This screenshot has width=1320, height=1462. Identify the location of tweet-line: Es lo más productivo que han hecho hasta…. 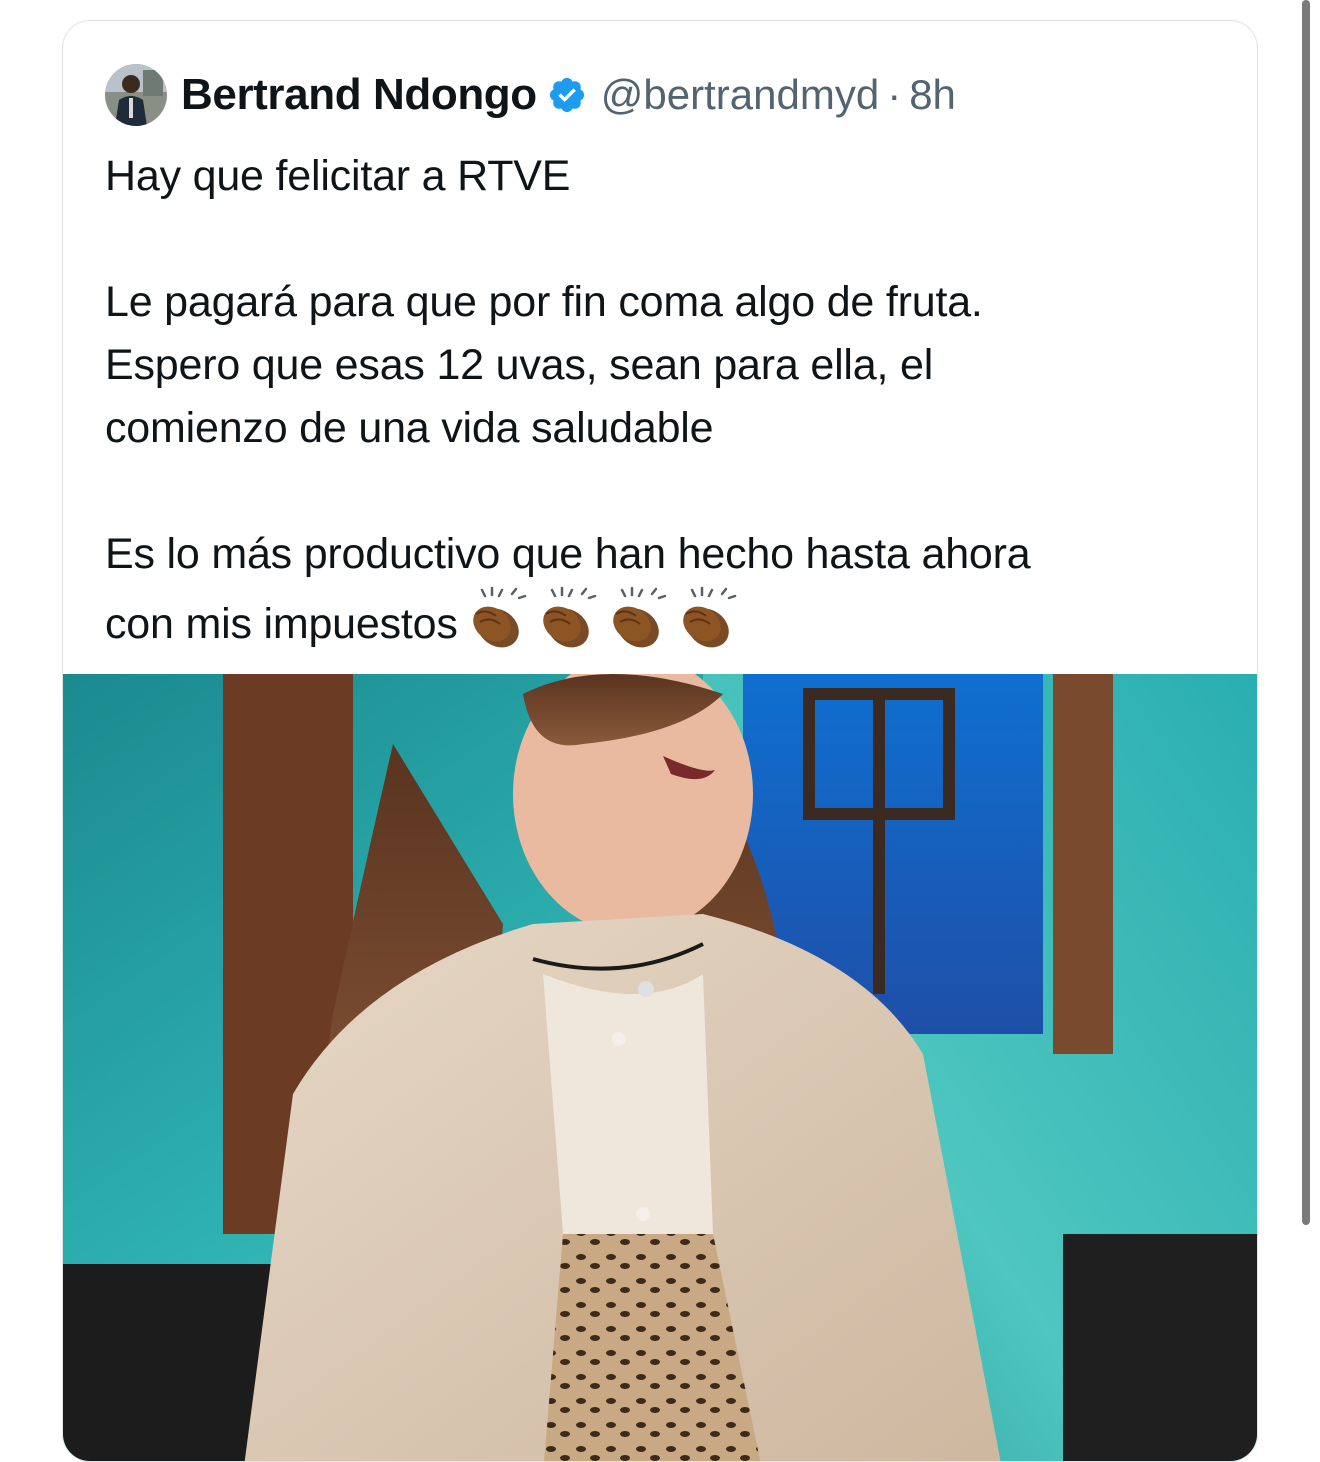
(568, 554).